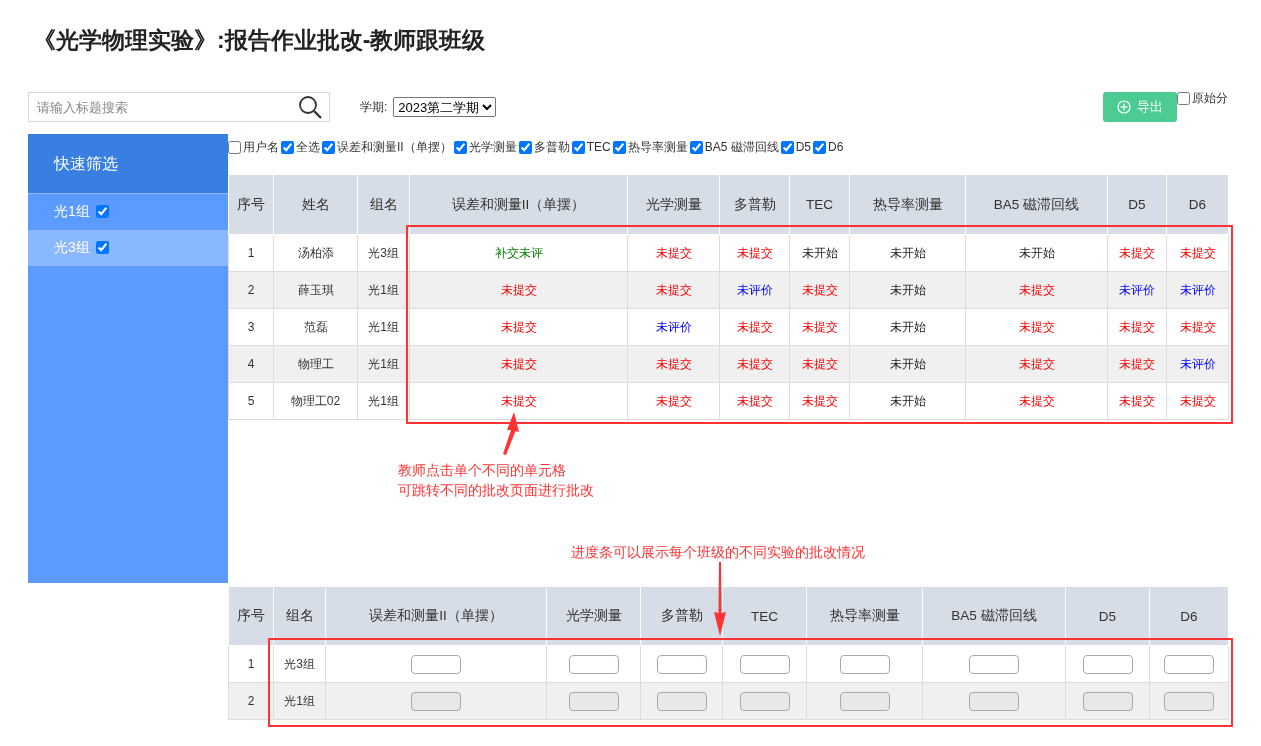  What do you see at coordinates (518, 204) in the screenshot?
I see `column-header: 误差和测量II（单摆）` at bounding box center [518, 204].